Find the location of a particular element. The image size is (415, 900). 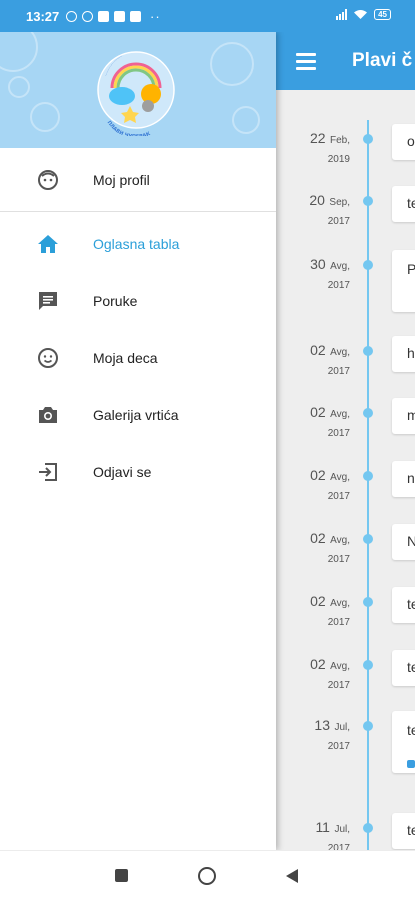

menu-item-messages: Poruke is located at coordinates (138, 300).